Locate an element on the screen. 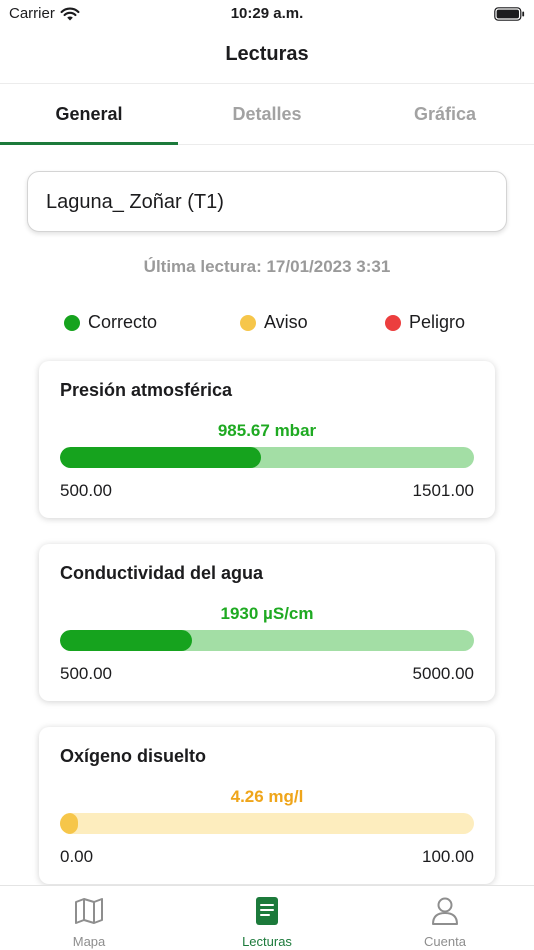 The width and height of the screenshot is (534, 950). tabbar-item-mapa: Mapa is located at coordinates (89, 918).